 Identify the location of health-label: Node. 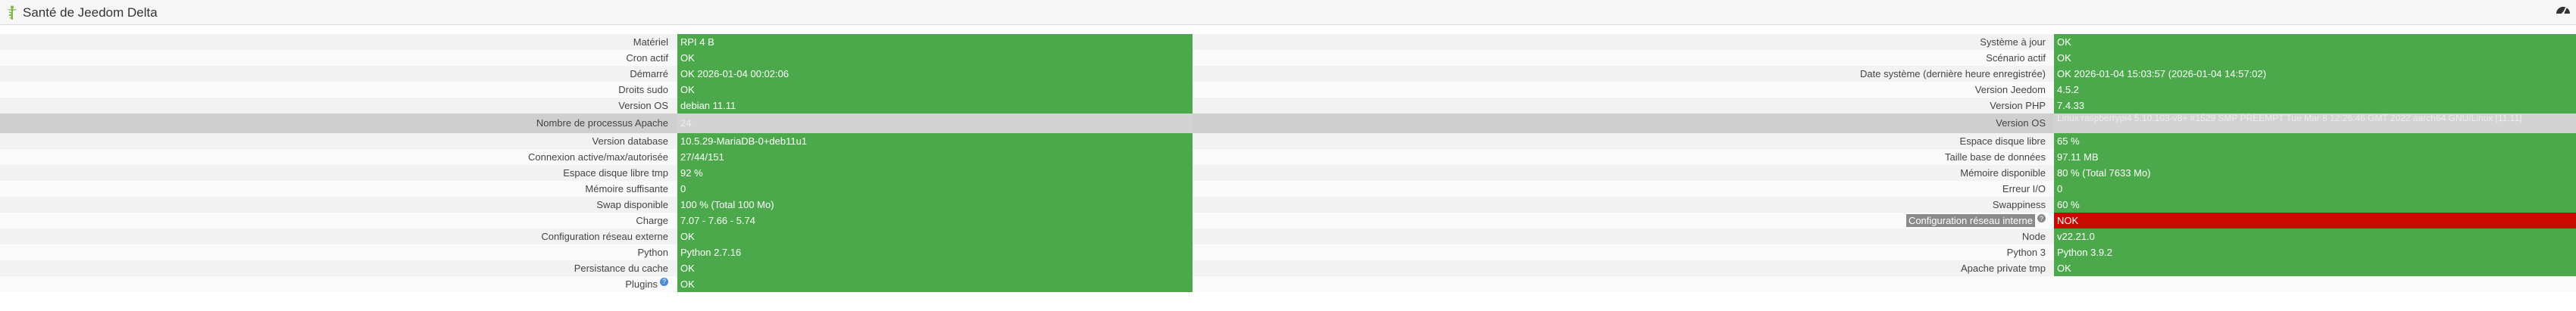
(1619, 236).